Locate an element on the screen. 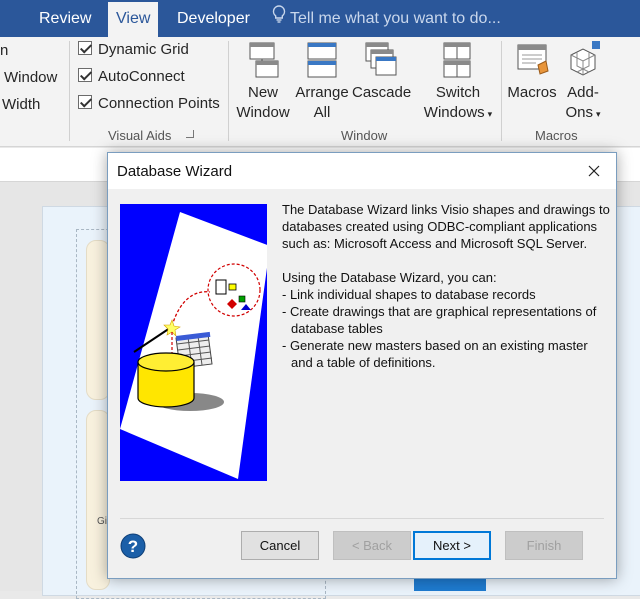 The height and width of the screenshot is (599, 640). arrange-all-button: Arrange All is located at coordinates (322, 82).